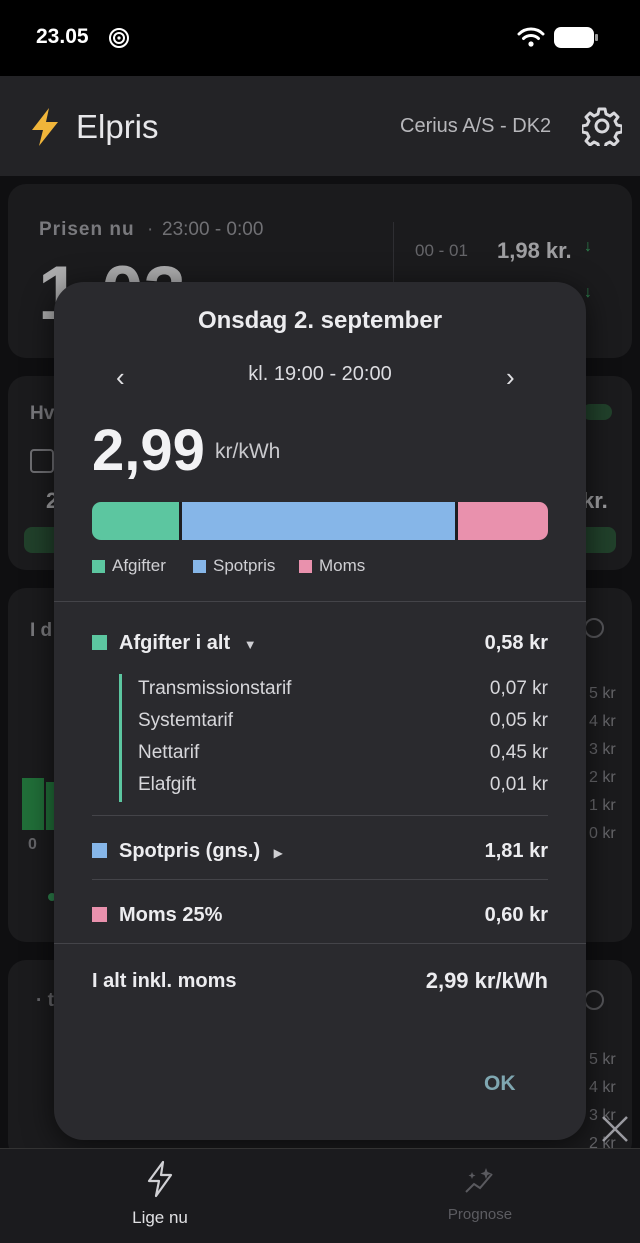  Describe the element at coordinates (120, 738) in the screenshot. I see `afgifter-group-line` at that location.